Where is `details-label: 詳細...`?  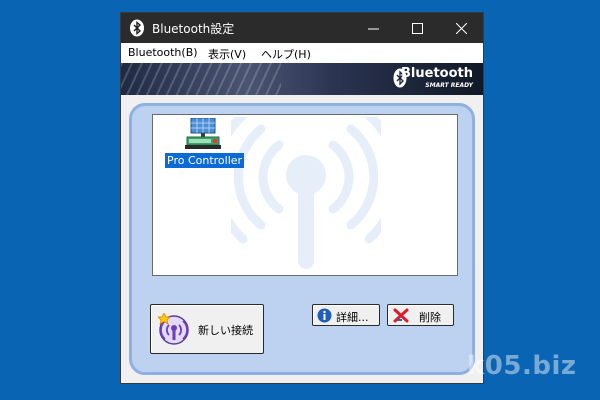 details-label: 詳細... is located at coordinates (352, 317).